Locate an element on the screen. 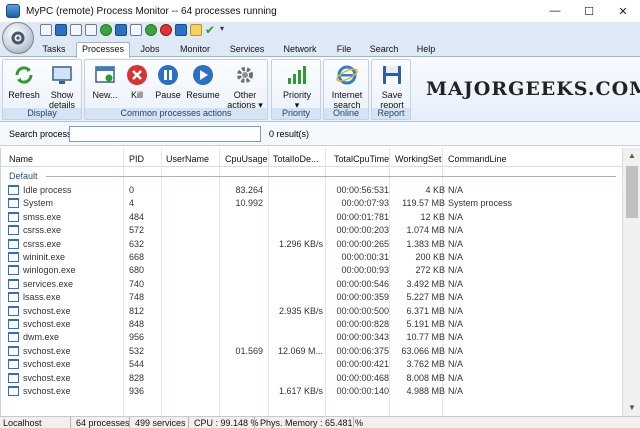 Image resolution: width=640 pixels, height=428 pixels. tab-network: Network is located at coordinates (300, 50).